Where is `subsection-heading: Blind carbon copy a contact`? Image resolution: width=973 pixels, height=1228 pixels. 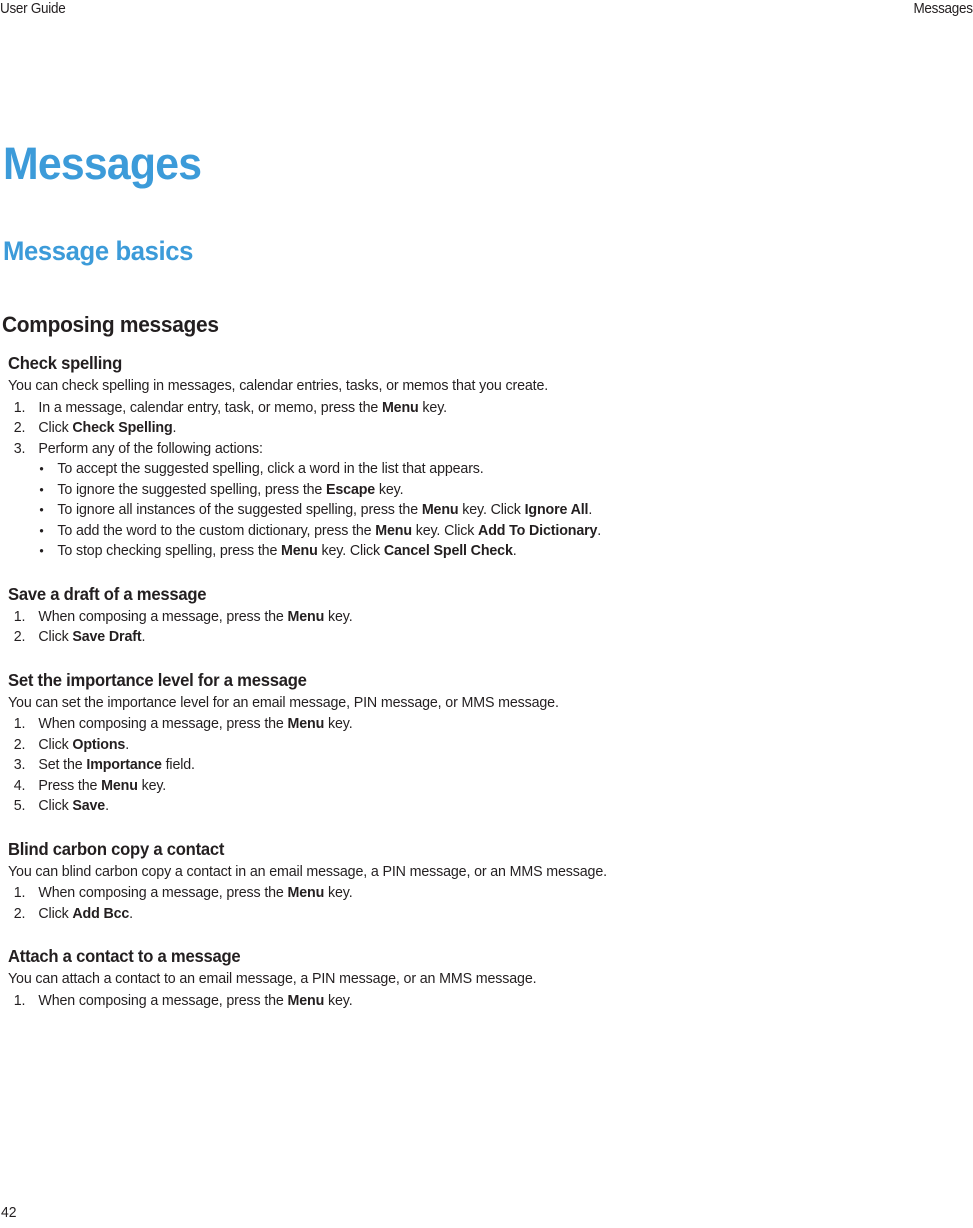 subsection-heading: Blind carbon copy a contact is located at coordinates (116, 848).